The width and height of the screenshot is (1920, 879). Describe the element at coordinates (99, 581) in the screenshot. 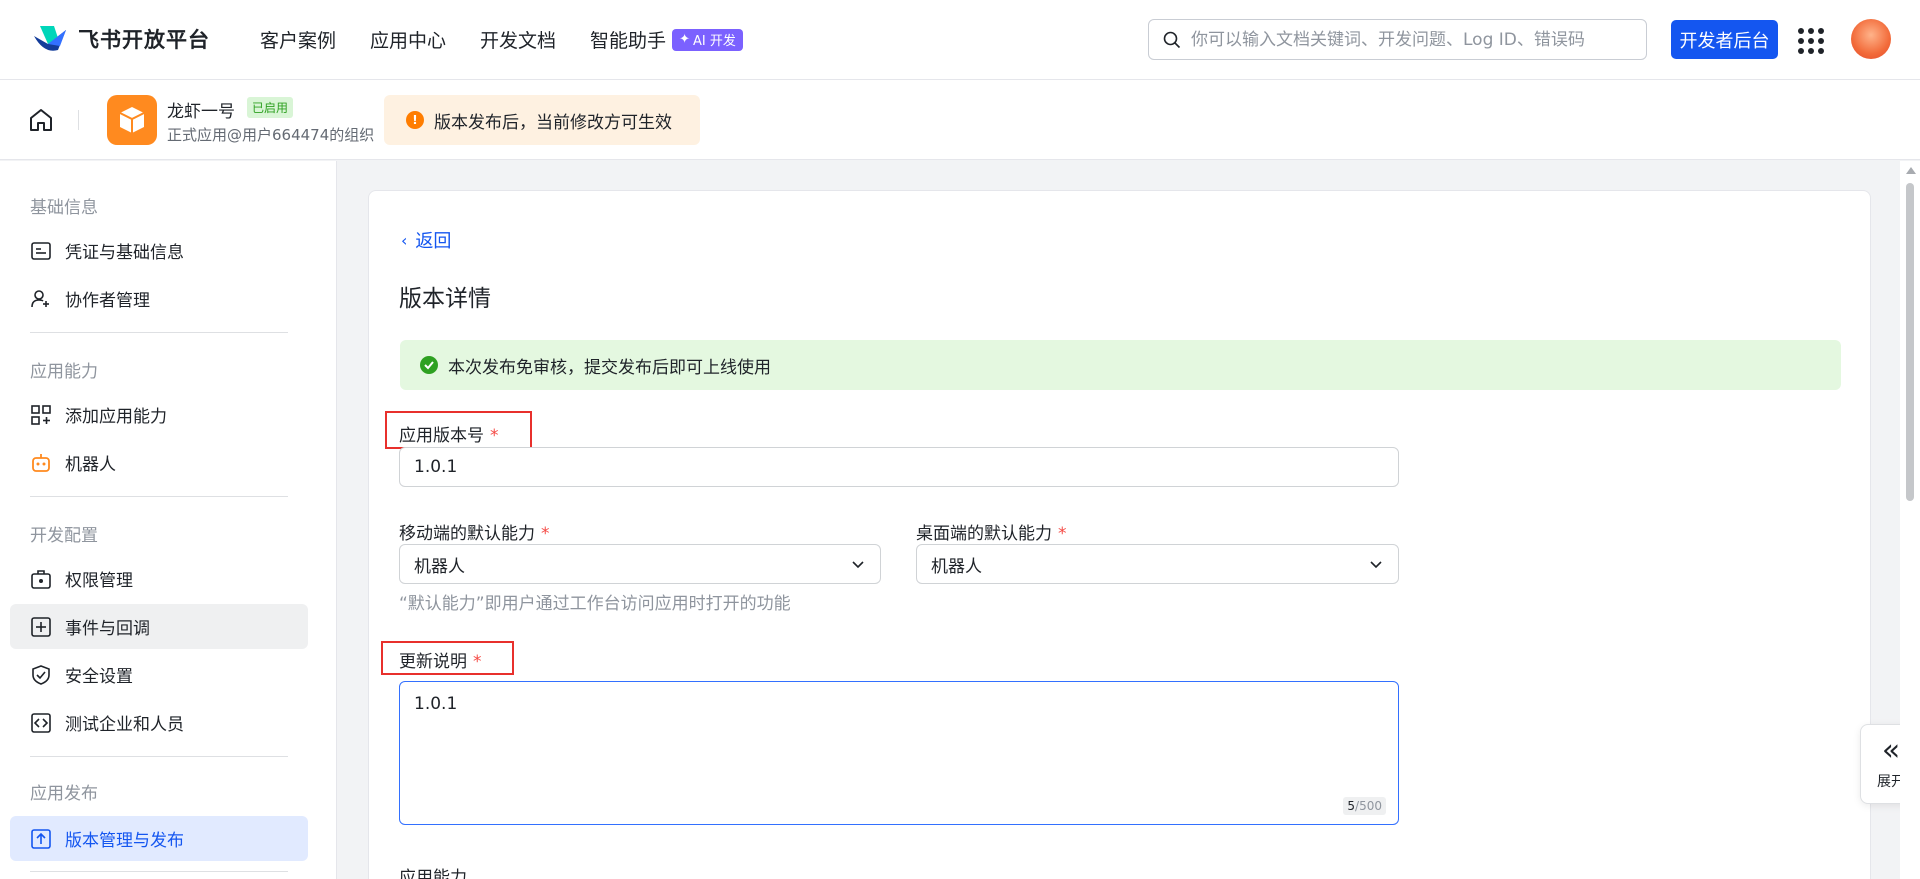

I see `sidebar-item-label: 权限管理` at that location.